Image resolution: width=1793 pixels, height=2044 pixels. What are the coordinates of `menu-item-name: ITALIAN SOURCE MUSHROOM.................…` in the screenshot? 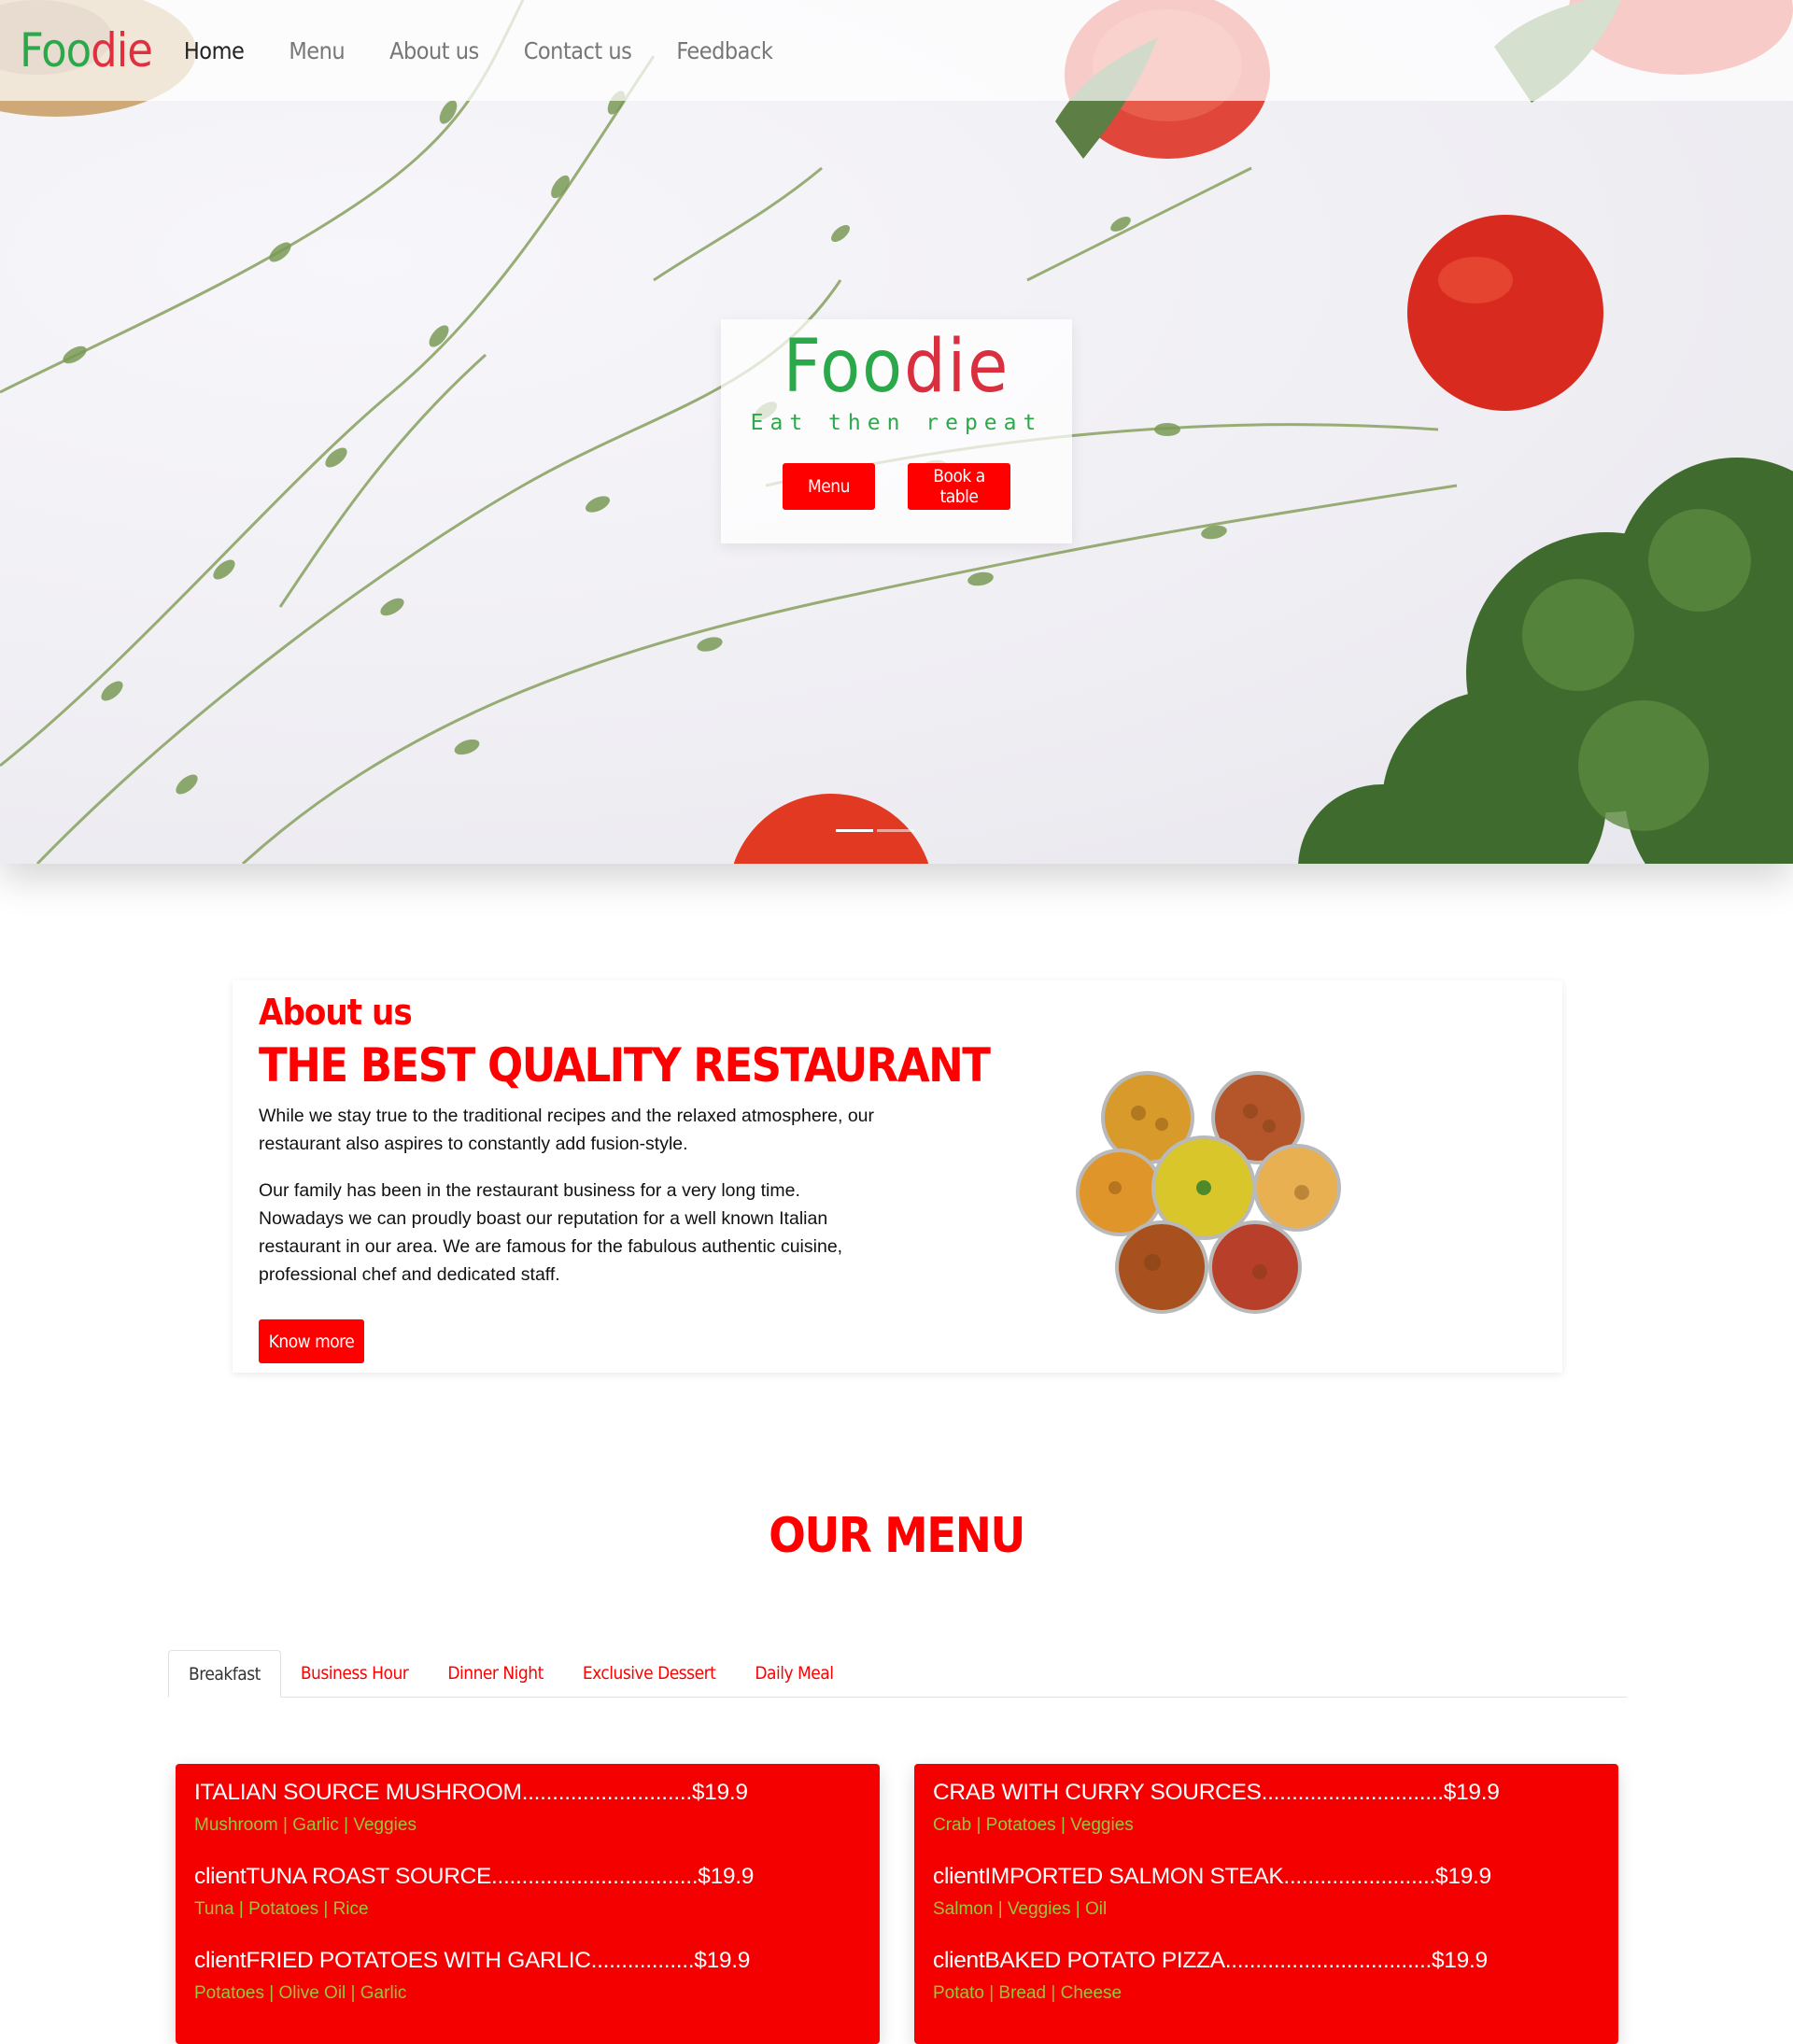 It's located at (471, 1792).